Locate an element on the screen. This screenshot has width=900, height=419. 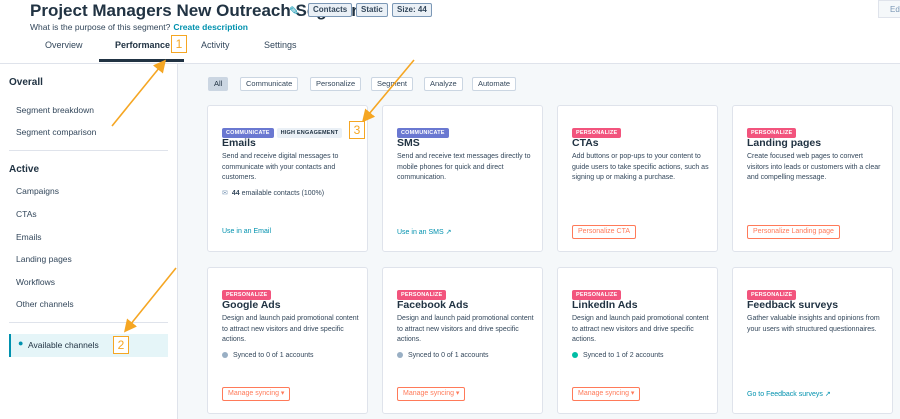
stat-count: 44 is located at coordinates (235, 193).